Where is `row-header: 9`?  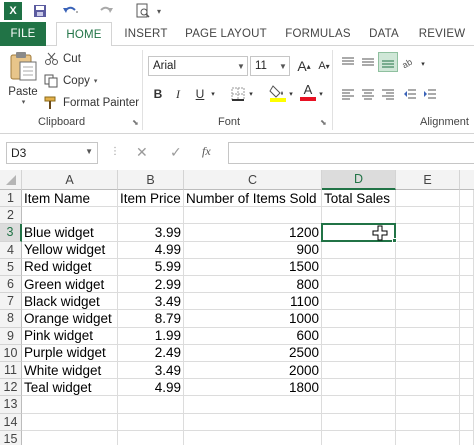
row-header: 9 is located at coordinates (11, 336).